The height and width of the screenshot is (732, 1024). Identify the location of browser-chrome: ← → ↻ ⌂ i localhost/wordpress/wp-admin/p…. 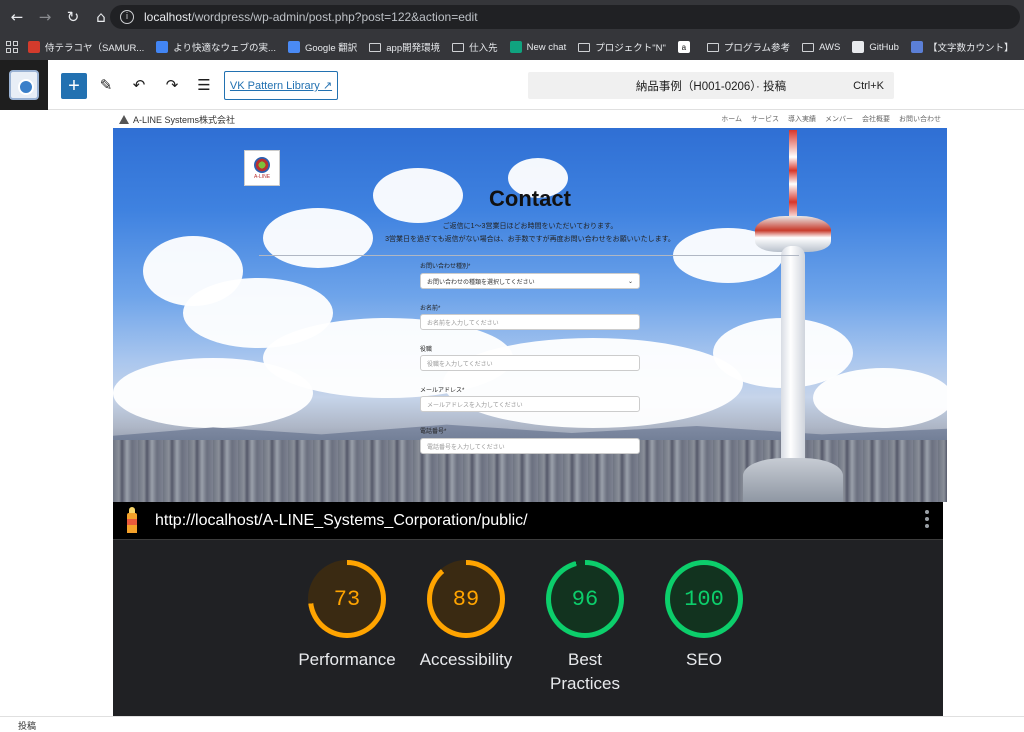
(512, 30).